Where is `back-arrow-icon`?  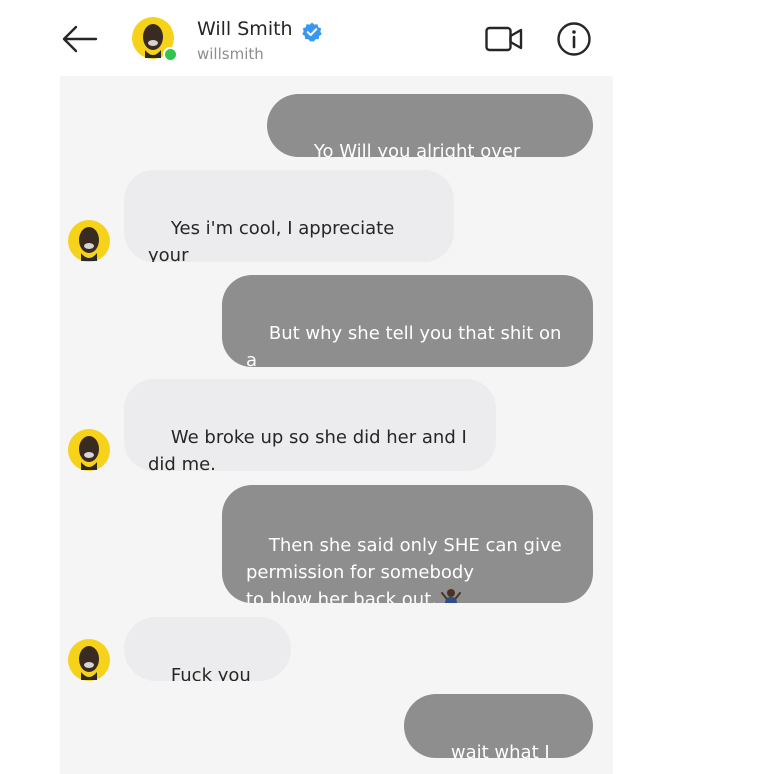 back-arrow-icon is located at coordinates (79, 39).